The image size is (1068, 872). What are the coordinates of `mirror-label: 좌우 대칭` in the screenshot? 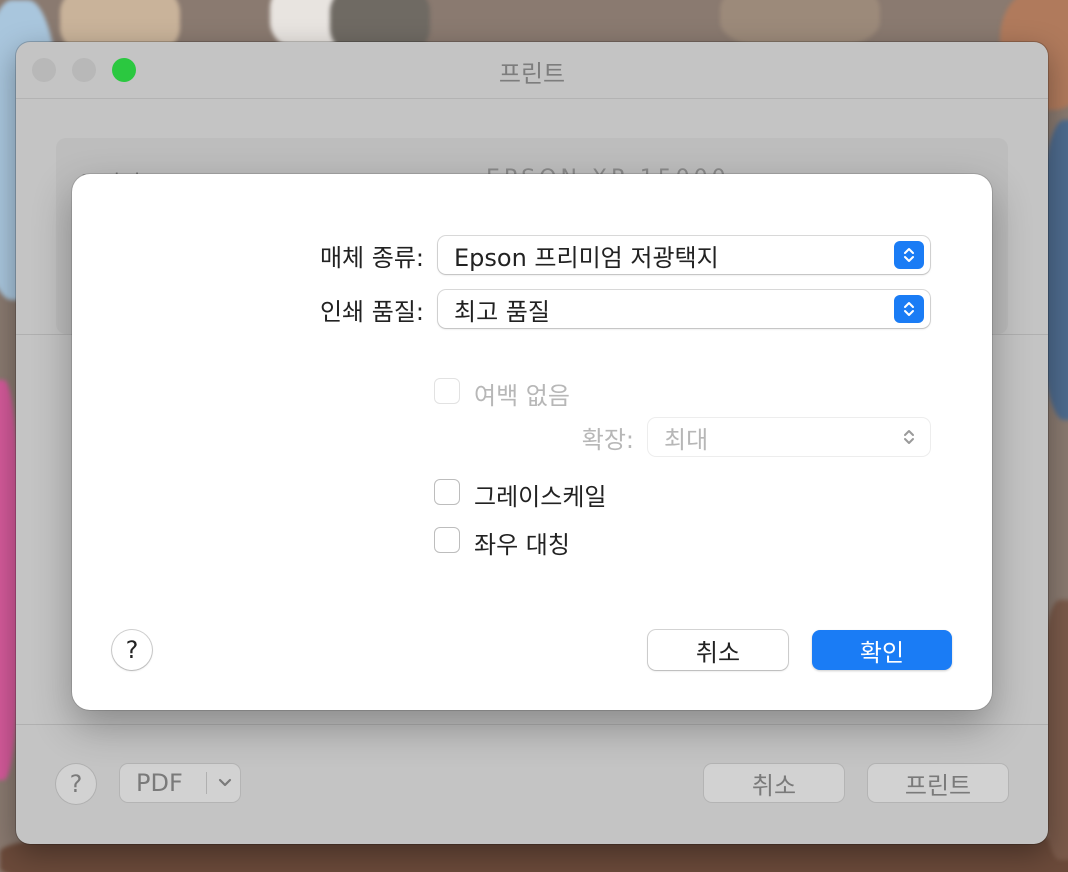 It's located at (522, 545).